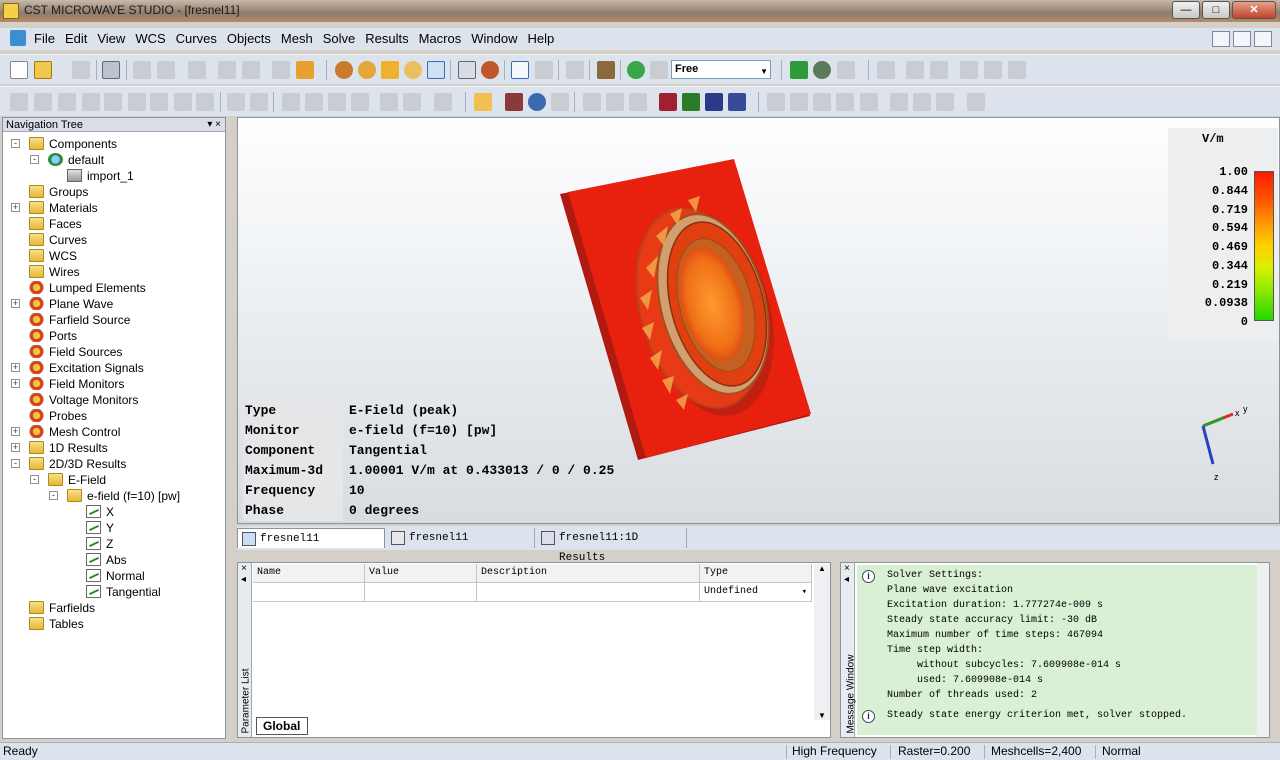 Image resolution: width=1280 pixels, height=760 pixels. What do you see at coordinates (111, 38) in the screenshot?
I see `menu-view: View` at bounding box center [111, 38].